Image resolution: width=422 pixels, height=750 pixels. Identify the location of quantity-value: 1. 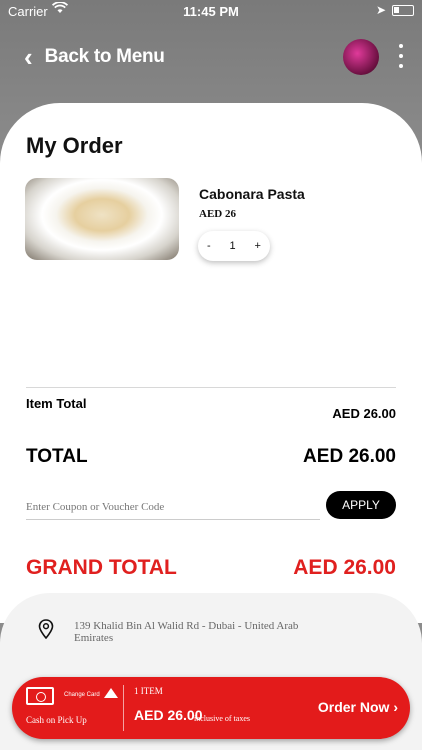
(232, 246).